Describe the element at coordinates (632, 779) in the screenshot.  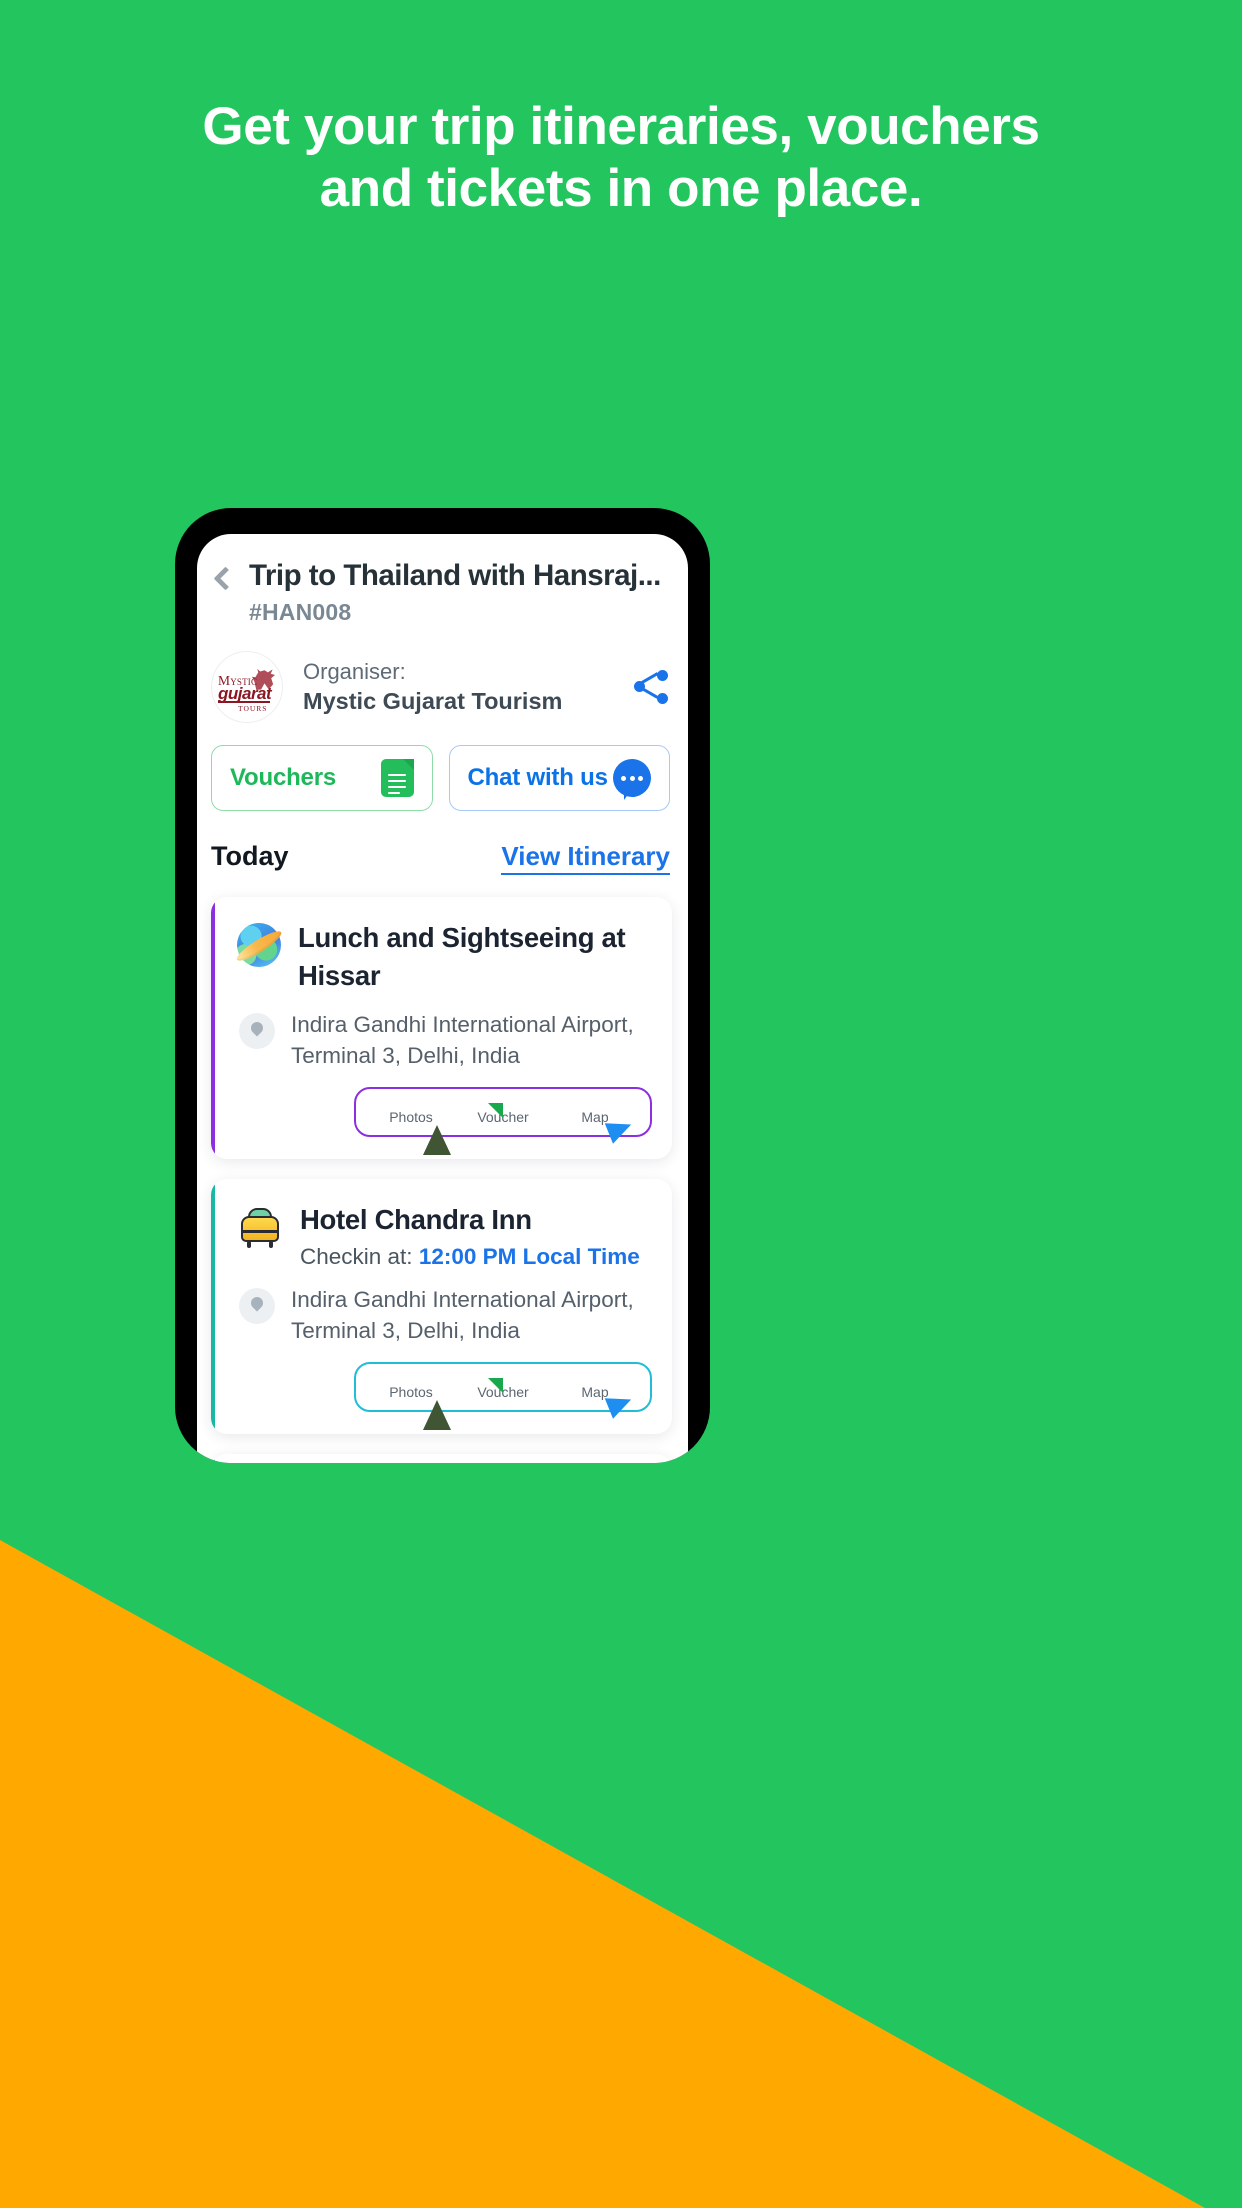
I see `chat-bubble-icon` at that location.